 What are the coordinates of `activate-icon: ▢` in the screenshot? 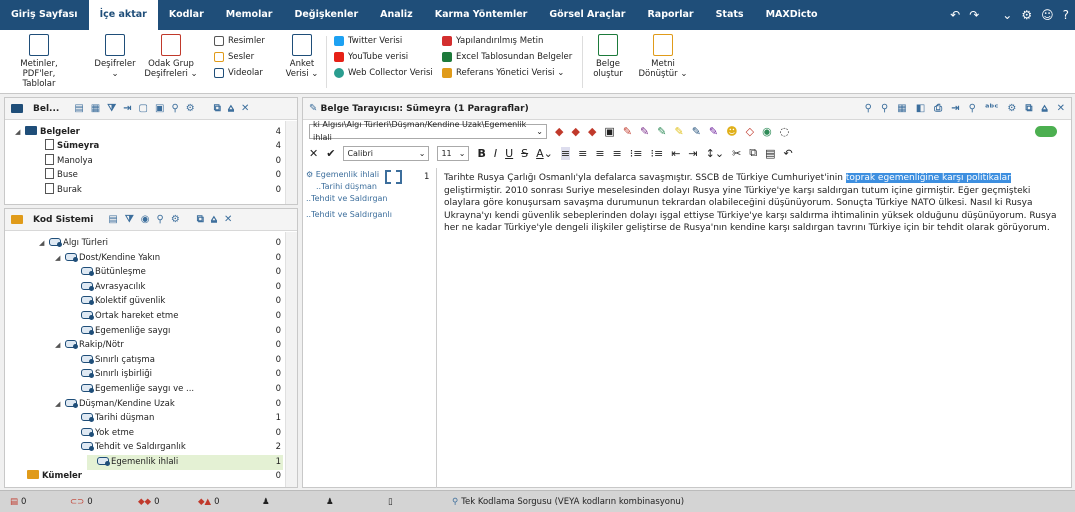 It's located at (143, 108).